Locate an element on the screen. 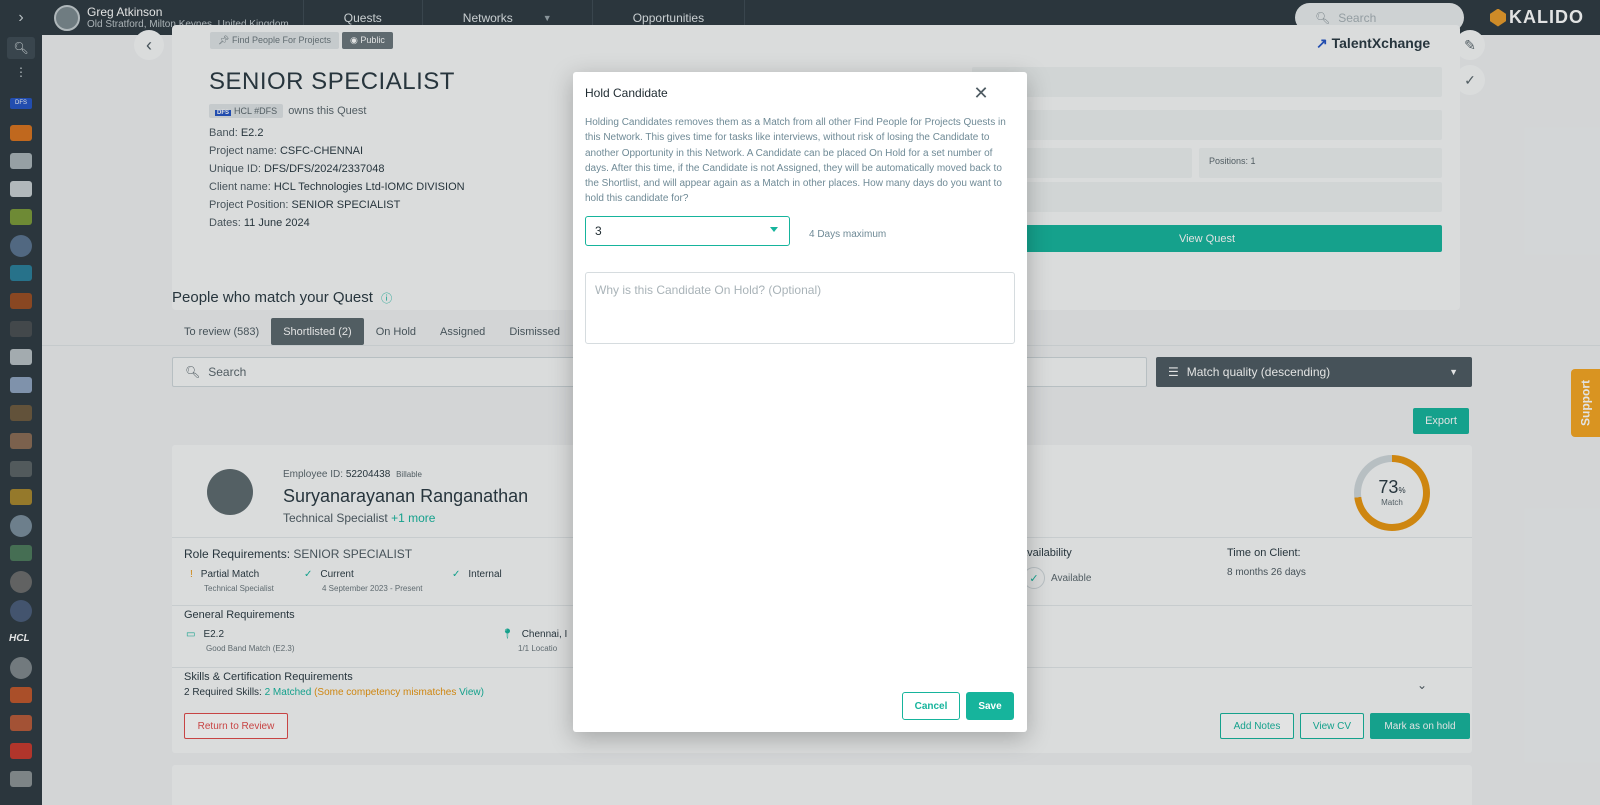 The height and width of the screenshot is (805, 1600). chevron-down-icon is located at coordinates (774, 229).